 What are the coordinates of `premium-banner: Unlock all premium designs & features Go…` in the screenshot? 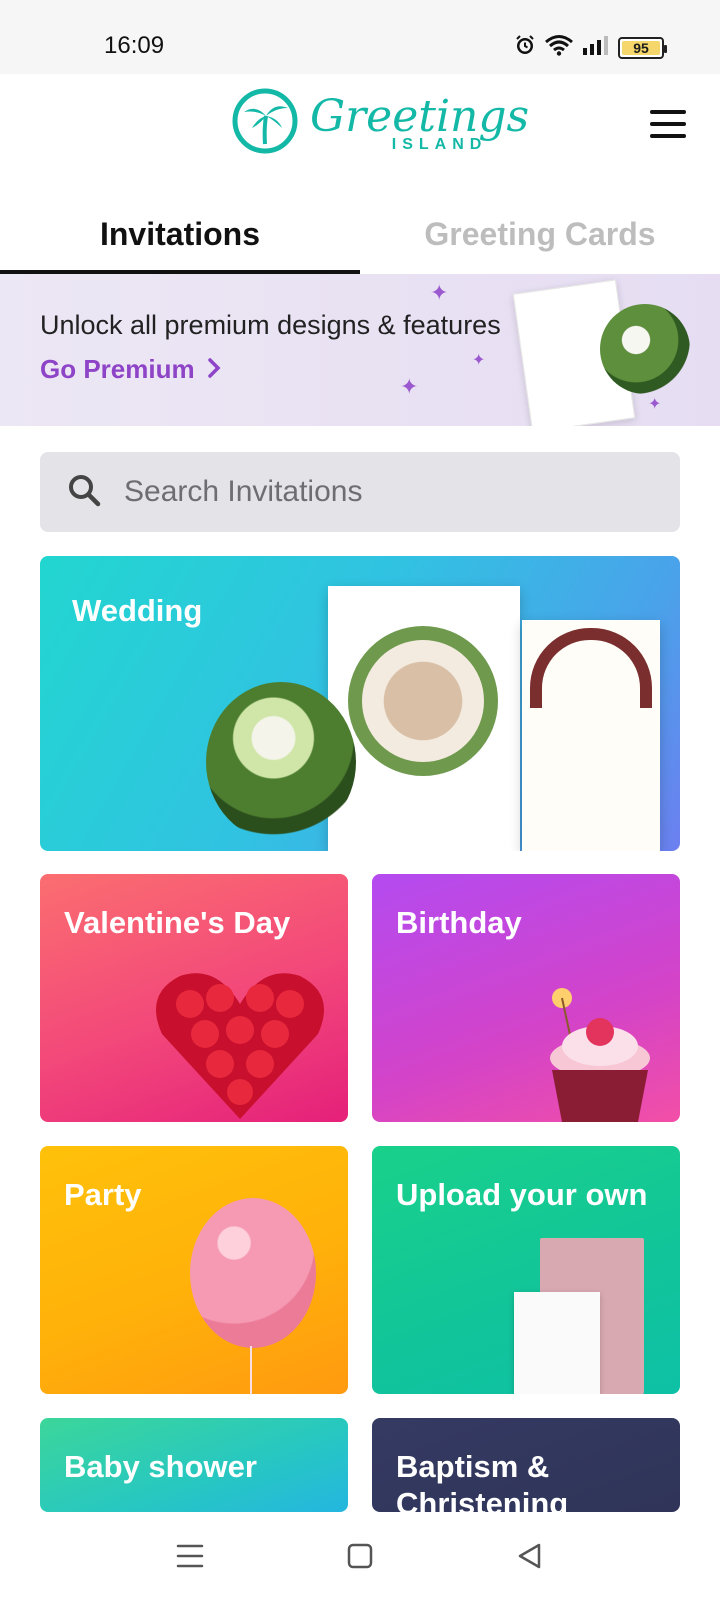 It's located at (360, 350).